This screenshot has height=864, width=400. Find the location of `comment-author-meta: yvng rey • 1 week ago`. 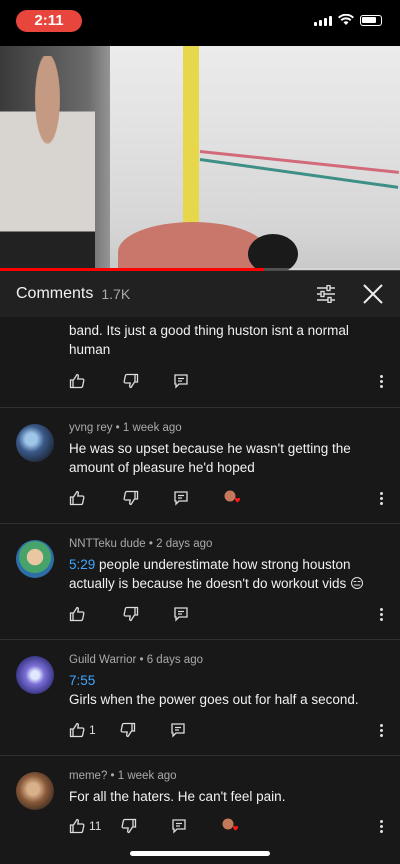

comment-author-meta: yvng rey • 1 week ago is located at coordinates (125, 428).